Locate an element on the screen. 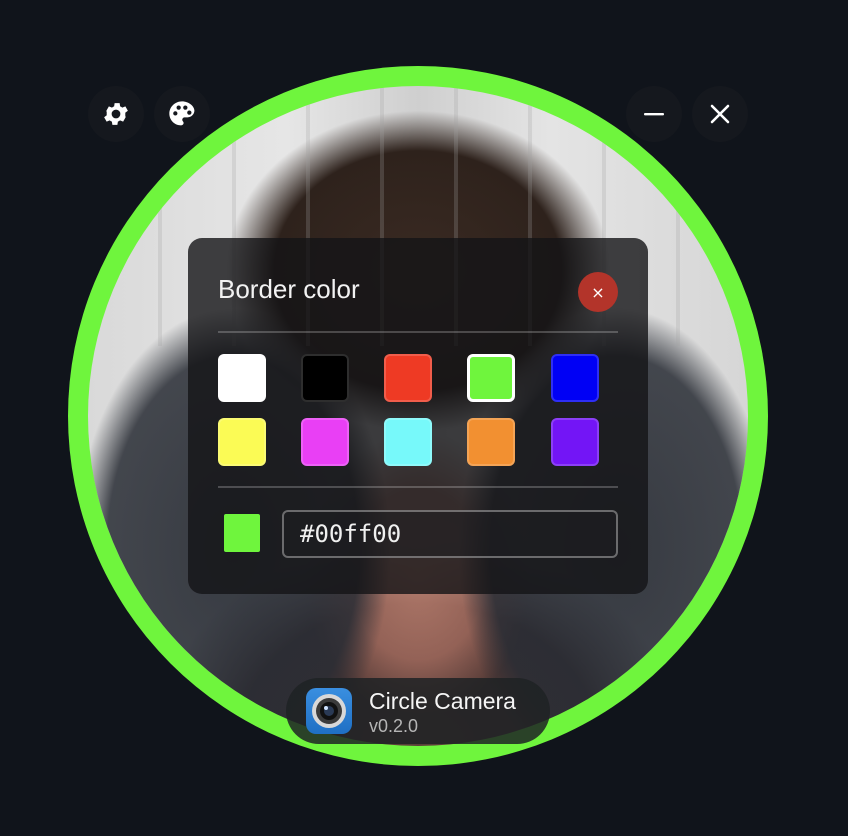  minimize-button is located at coordinates (654, 114).